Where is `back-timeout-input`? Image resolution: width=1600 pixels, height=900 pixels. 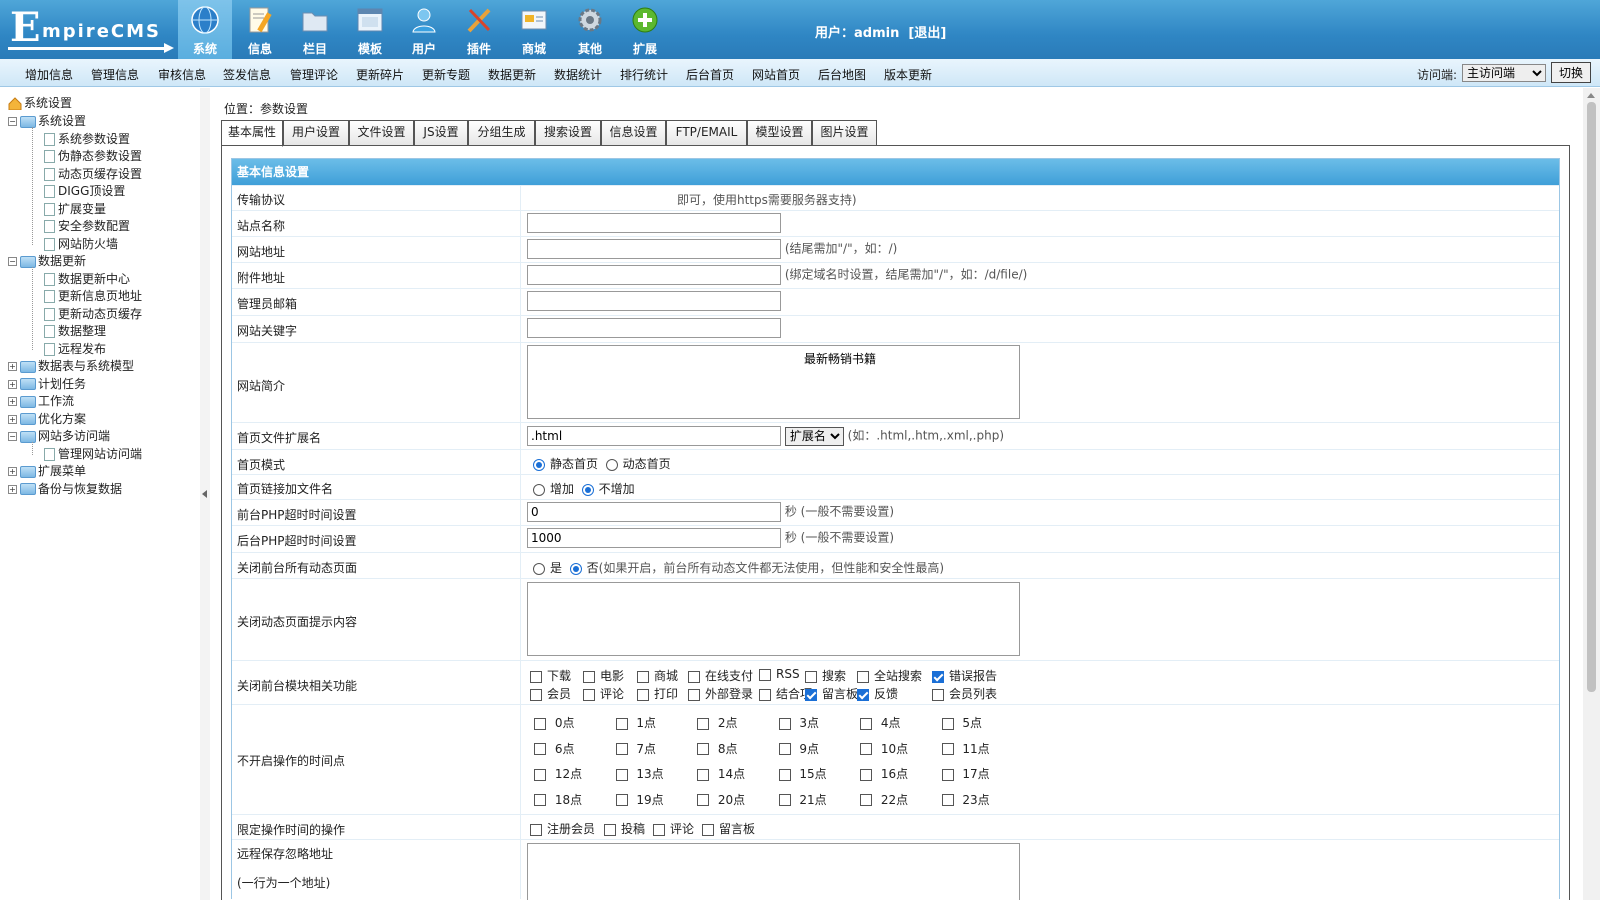
back-timeout-input is located at coordinates (654, 538).